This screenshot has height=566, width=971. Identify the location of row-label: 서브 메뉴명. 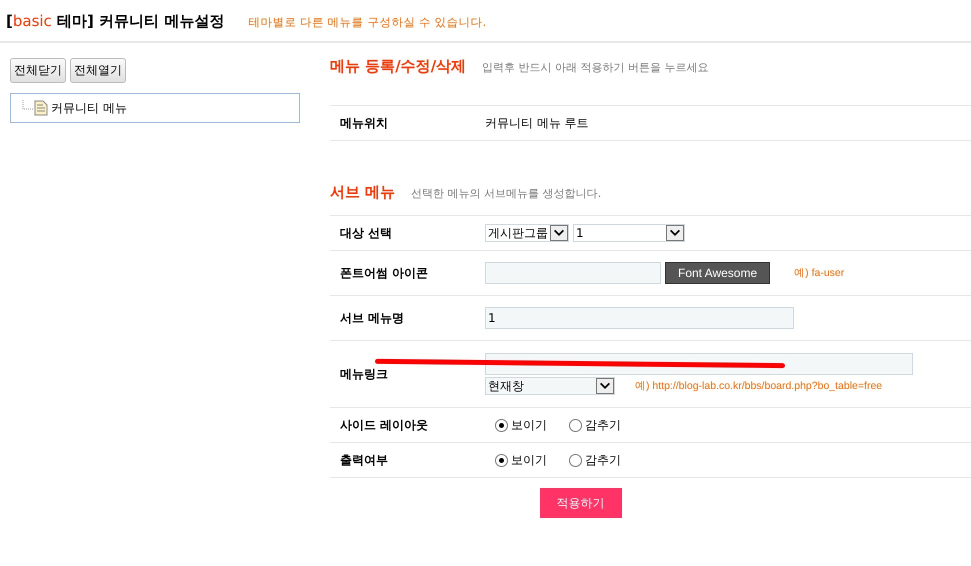
(372, 318).